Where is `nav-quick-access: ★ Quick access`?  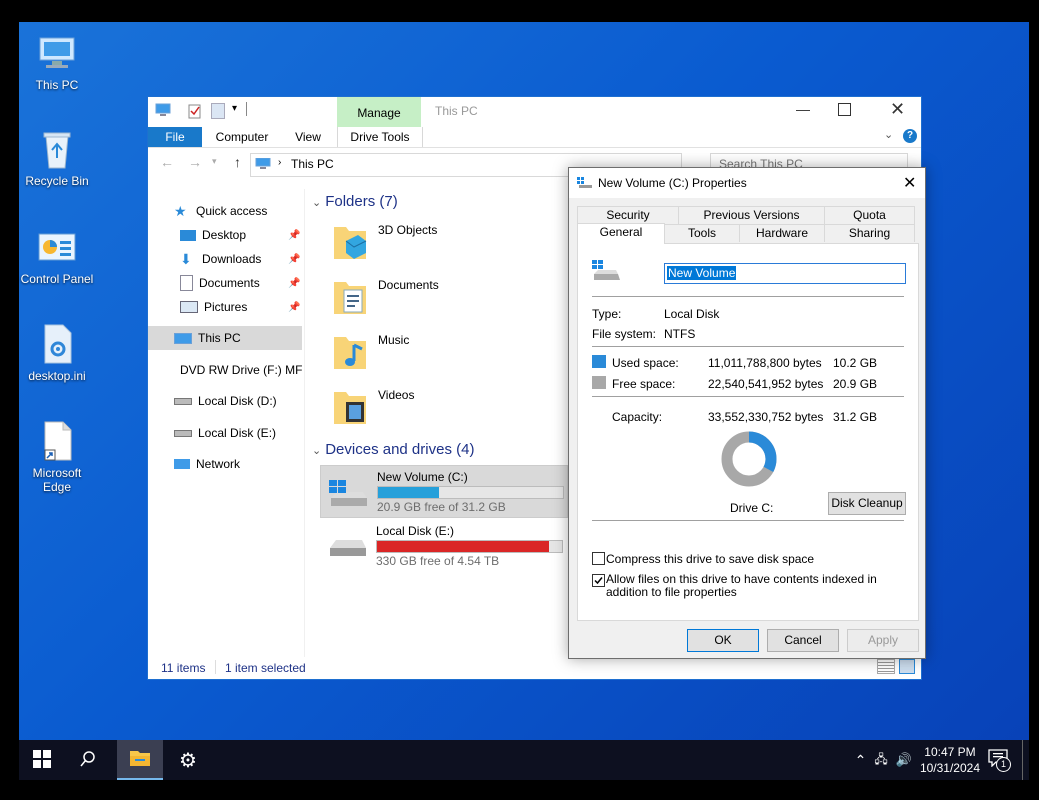
nav-quick-access: ★ Quick access is located at coordinates (225, 211).